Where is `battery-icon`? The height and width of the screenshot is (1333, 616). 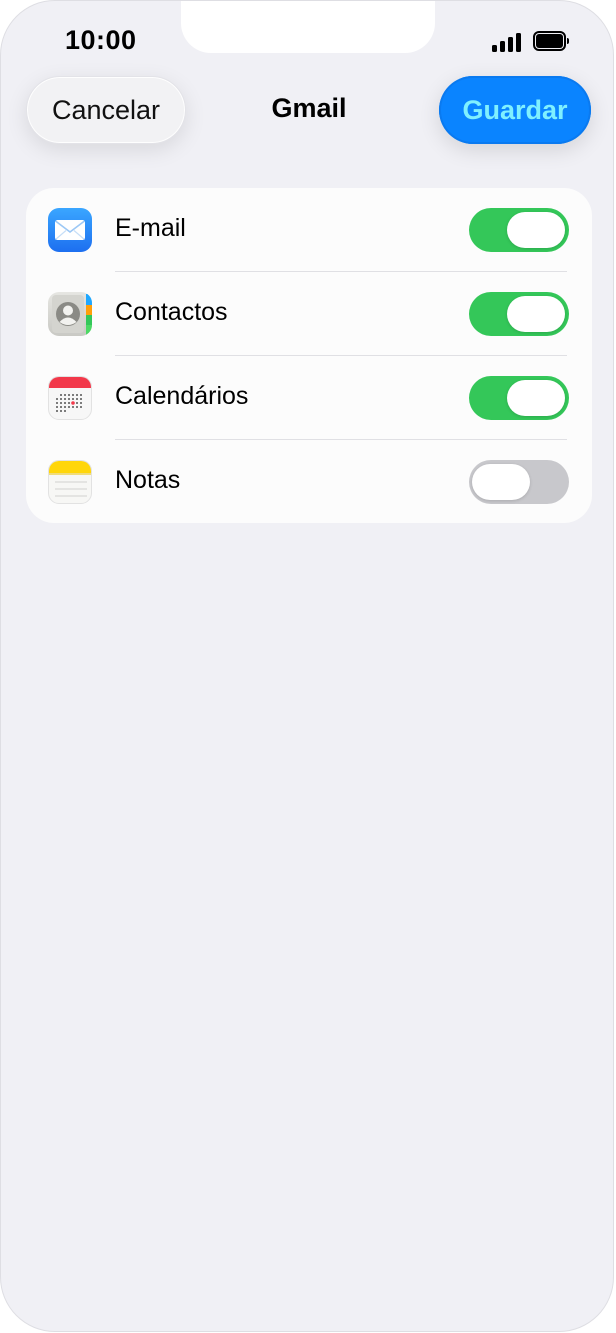 battery-icon is located at coordinates (551, 41).